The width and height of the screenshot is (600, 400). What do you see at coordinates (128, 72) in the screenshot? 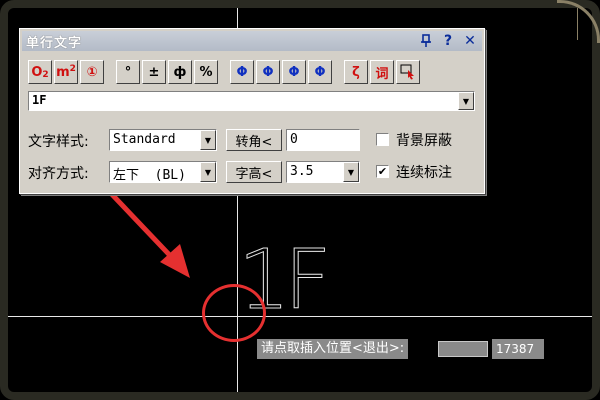
I see `degree-icon: °` at bounding box center [128, 72].